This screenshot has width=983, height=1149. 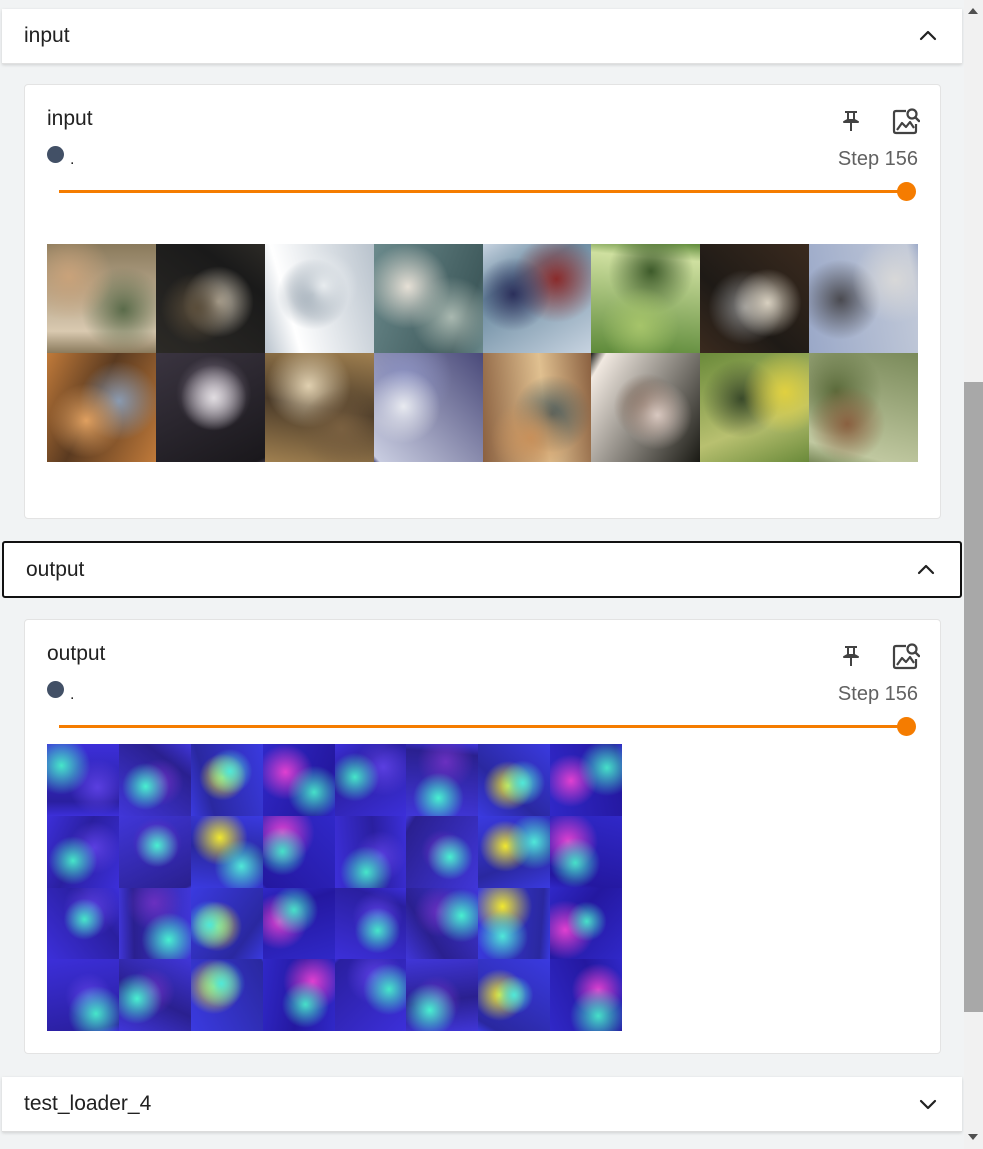 What do you see at coordinates (482, 569) in the screenshot?
I see `section-header-output: output` at bounding box center [482, 569].